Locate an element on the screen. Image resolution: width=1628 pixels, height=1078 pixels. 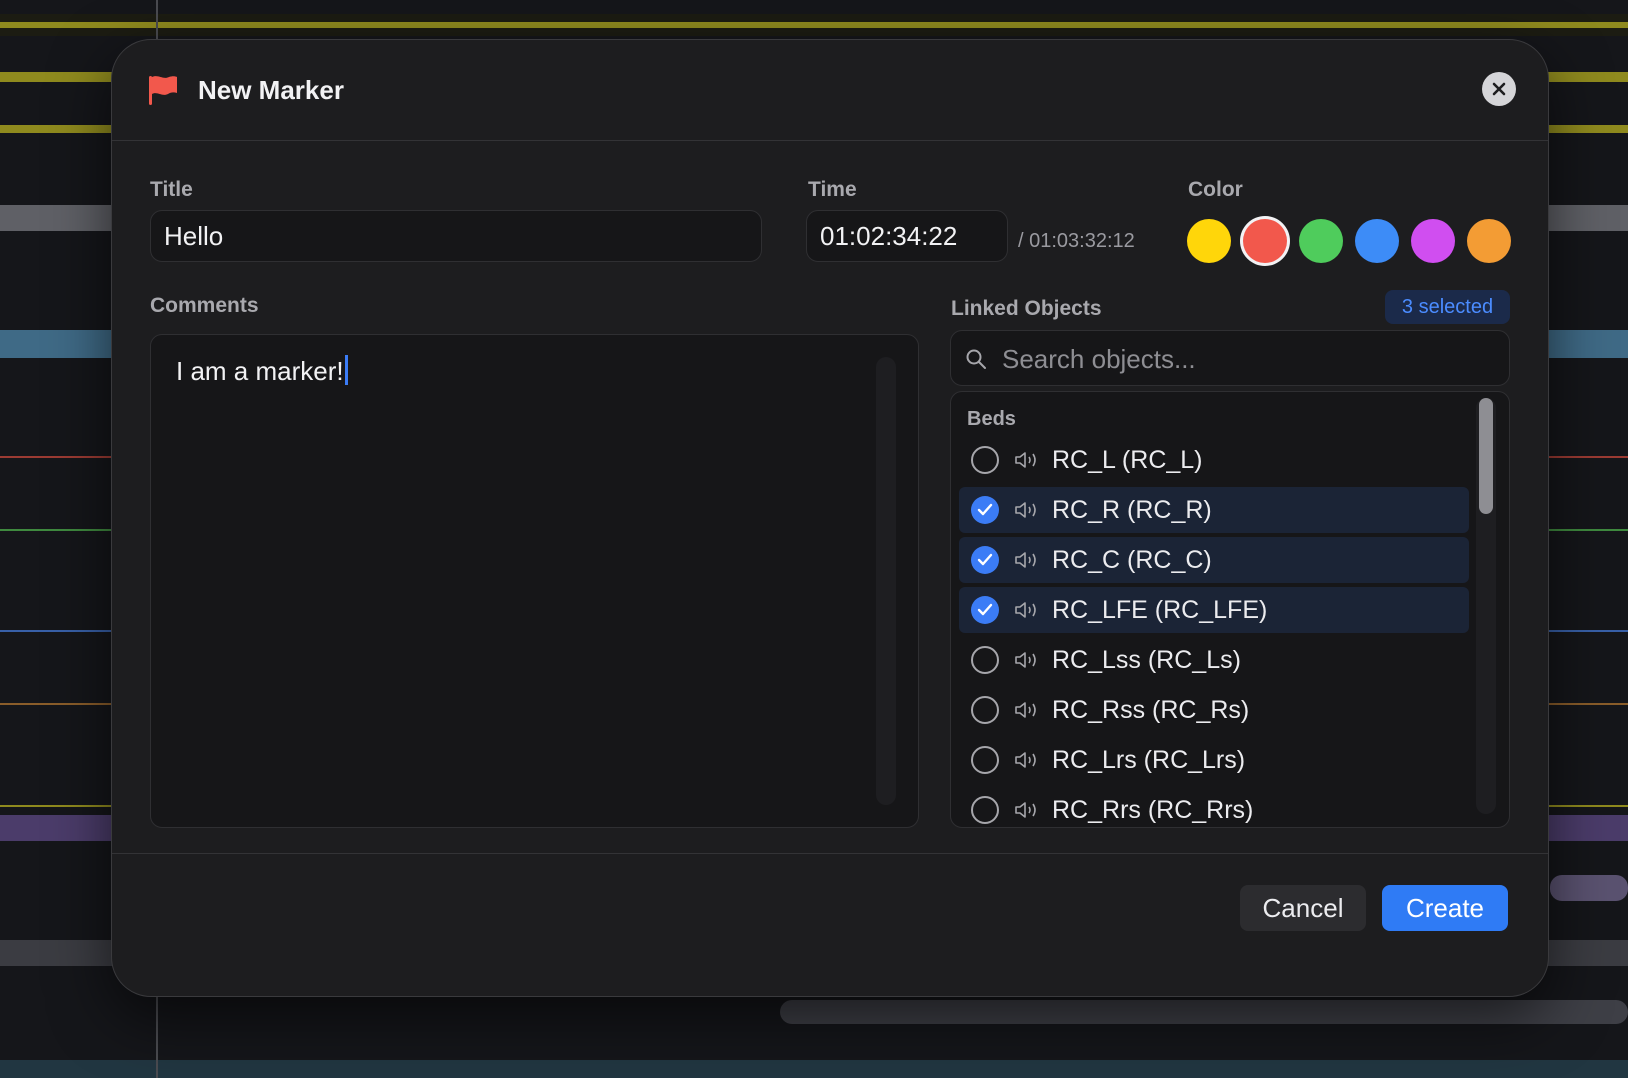
object-label: RC_LFE (RC_LFE) is located at coordinates (1160, 610).